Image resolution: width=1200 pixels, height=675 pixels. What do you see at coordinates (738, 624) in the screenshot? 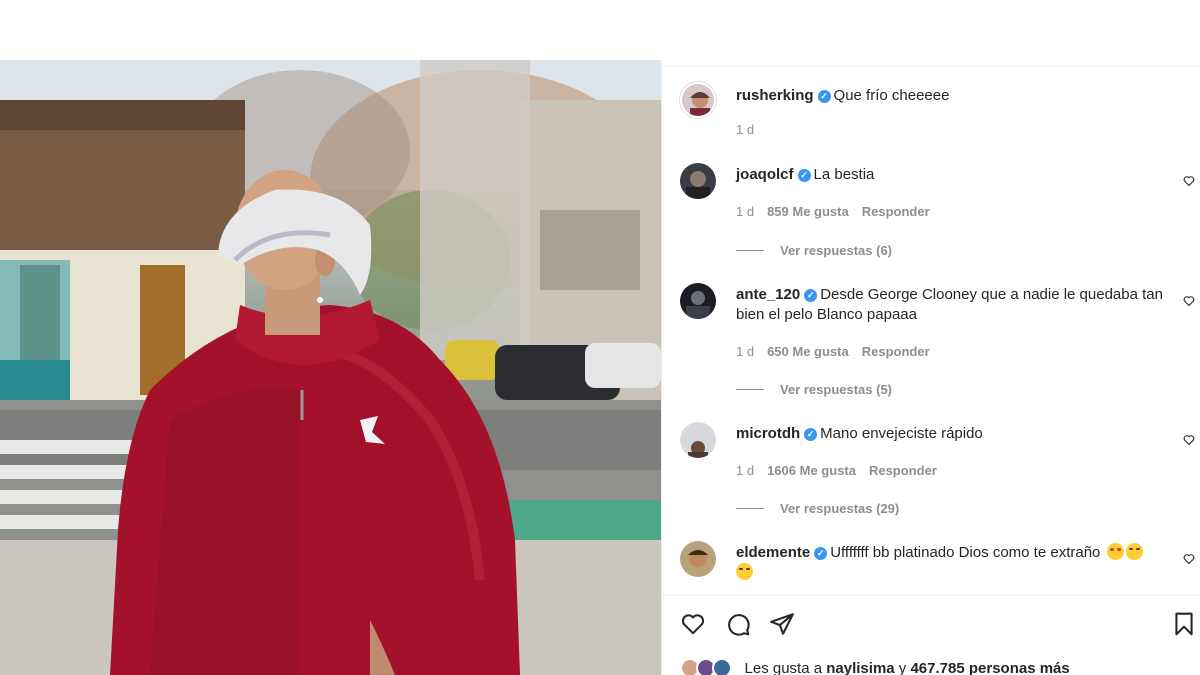
I see `comment-icon` at bounding box center [738, 624].